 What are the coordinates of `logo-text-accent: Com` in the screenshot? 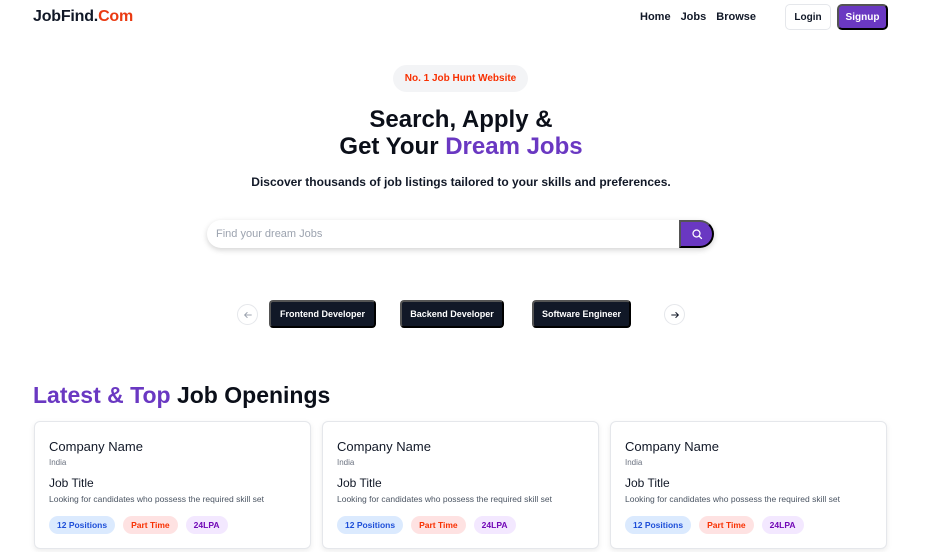 It's located at (116, 16).